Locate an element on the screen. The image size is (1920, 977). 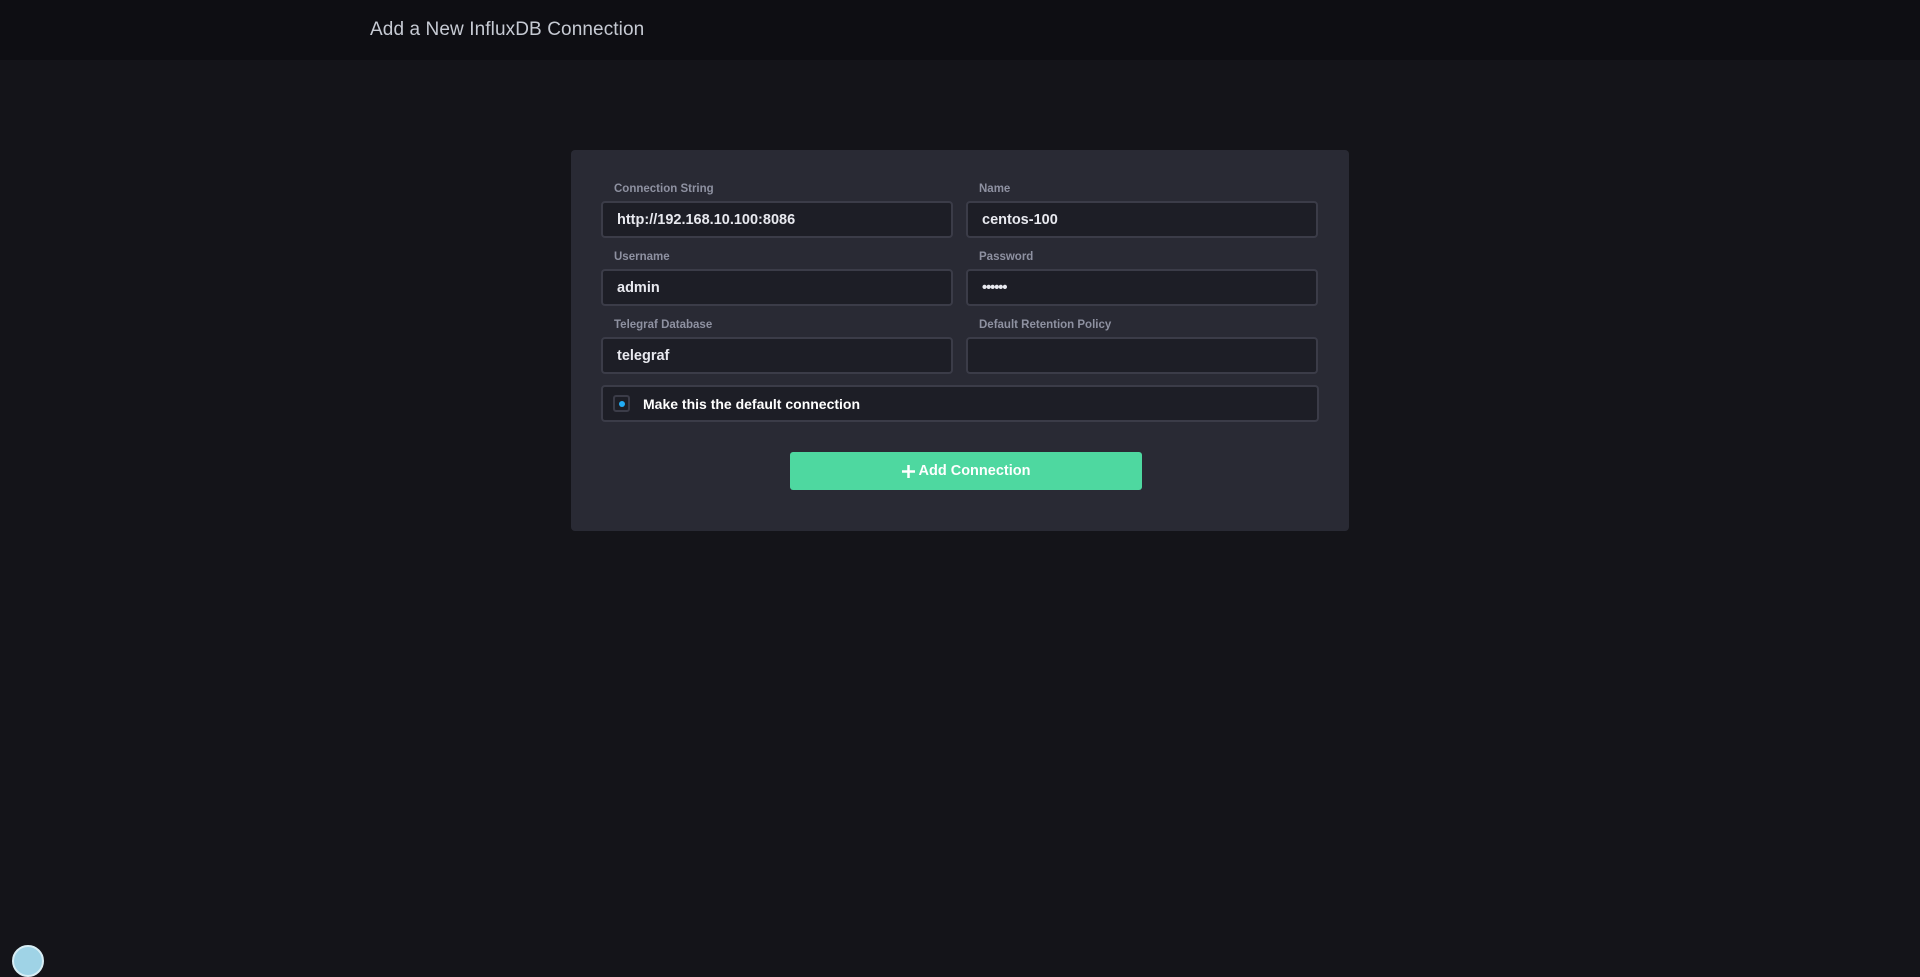
add-connection-button: Add Connection is located at coordinates (966, 471).